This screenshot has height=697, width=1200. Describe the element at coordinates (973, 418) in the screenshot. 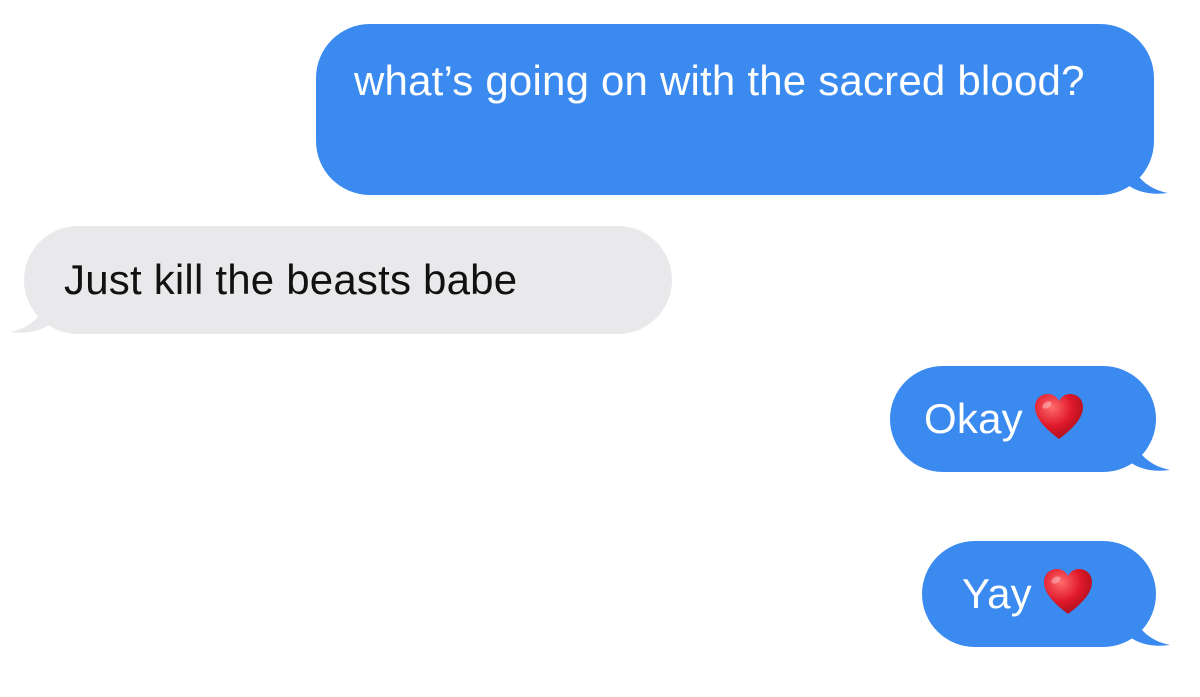

I see `message-text: Okay` at that location.